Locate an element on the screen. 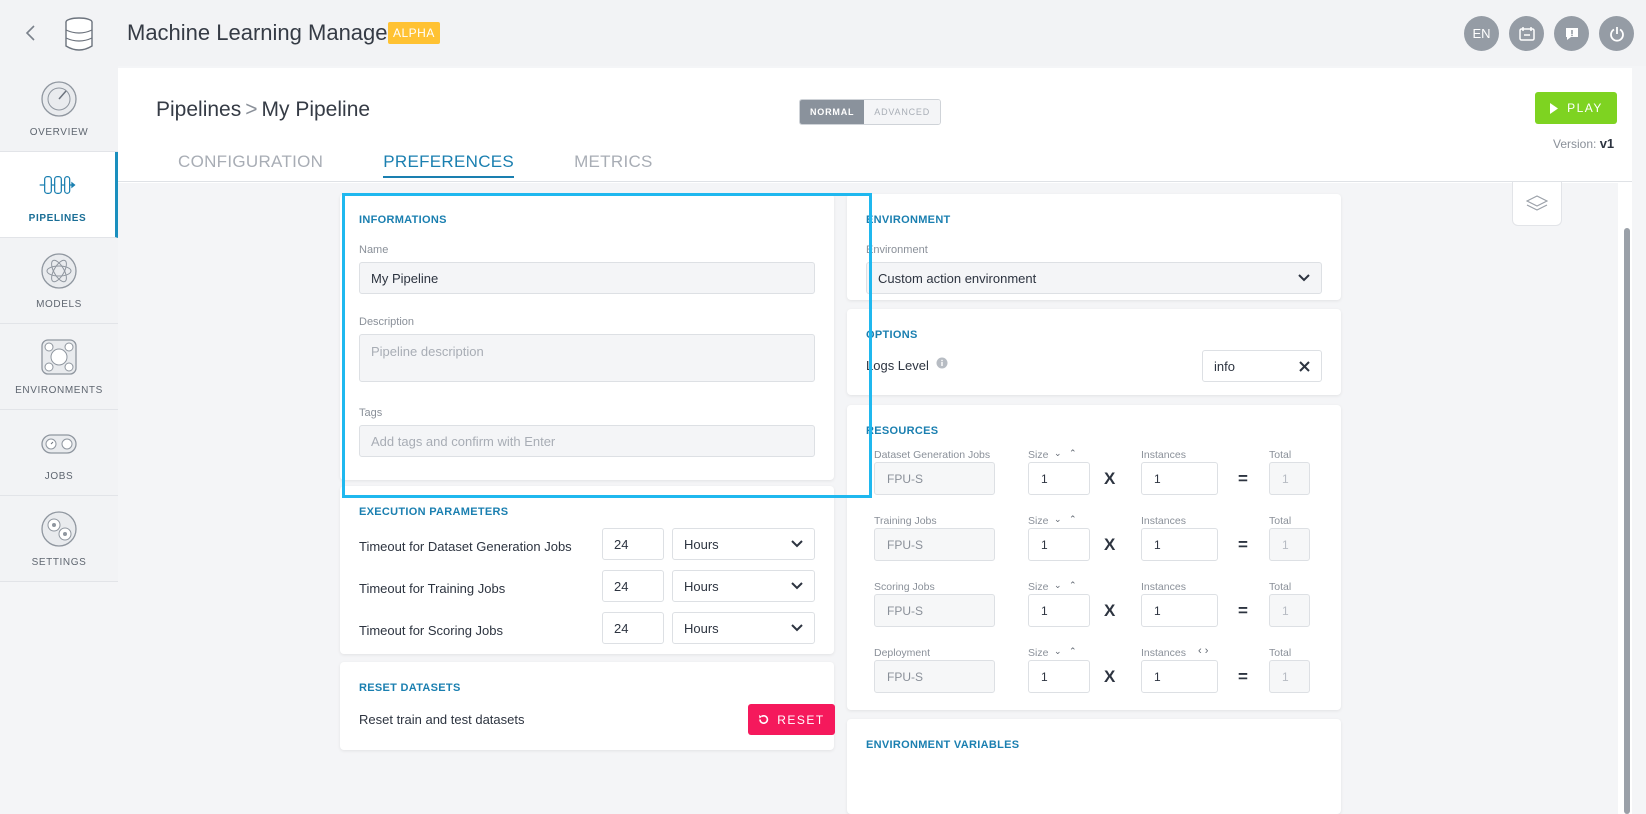 The image size is (1646, 814). breadcrumb: Pipelines > My Pipeline is located at coordinates (263, 110).